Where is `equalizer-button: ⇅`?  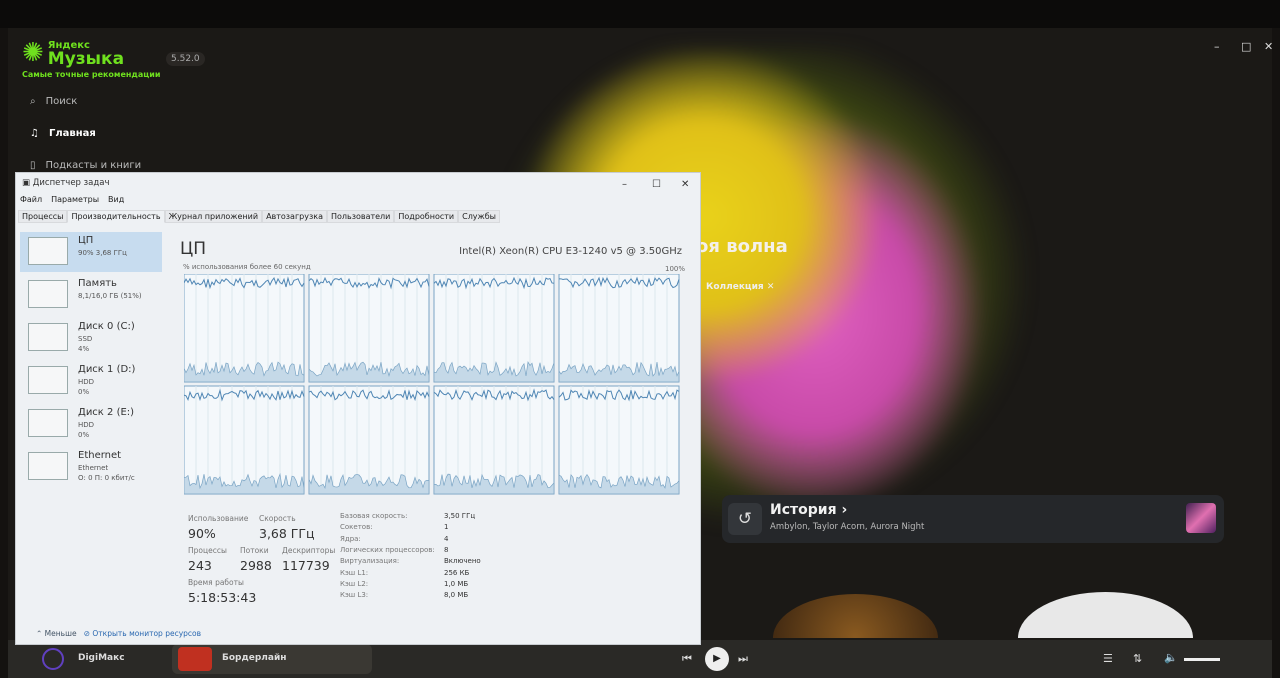 equalizer-button: ⇅ is located at coordinates (1137, 658).